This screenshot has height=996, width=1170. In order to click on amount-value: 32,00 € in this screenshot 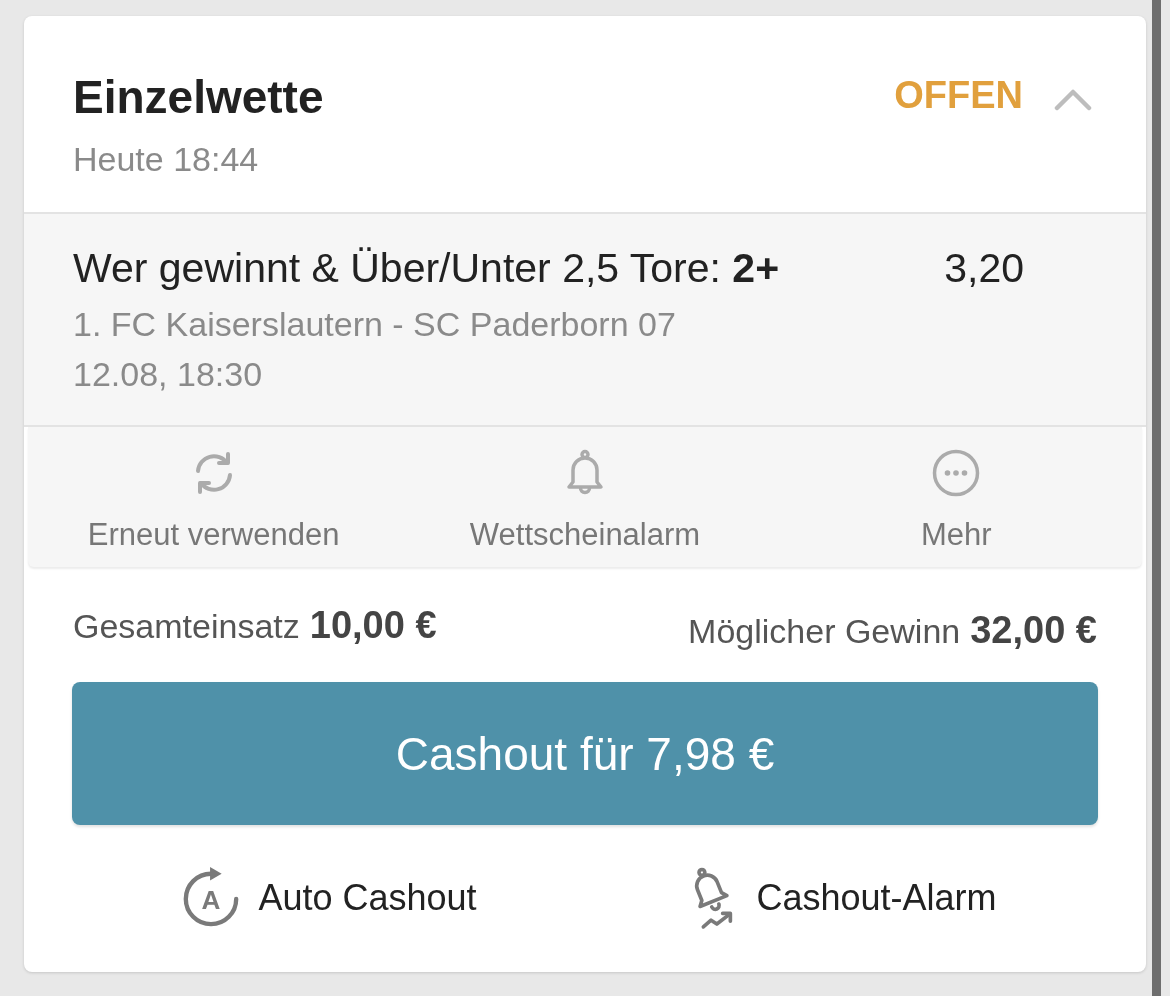, I will do `click(1033, 630)`.